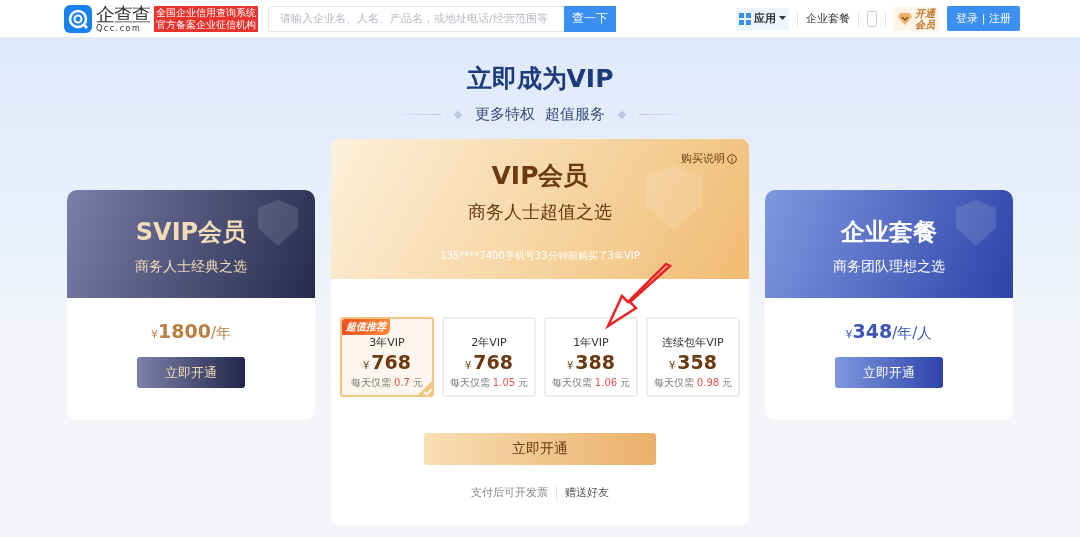 This screenshot has width=1080, height=537. What do you see at coordinates (509, 492) in the screenshot?
I see `invoice-link: 支付后可开发票` at bounding box center [509, 492].